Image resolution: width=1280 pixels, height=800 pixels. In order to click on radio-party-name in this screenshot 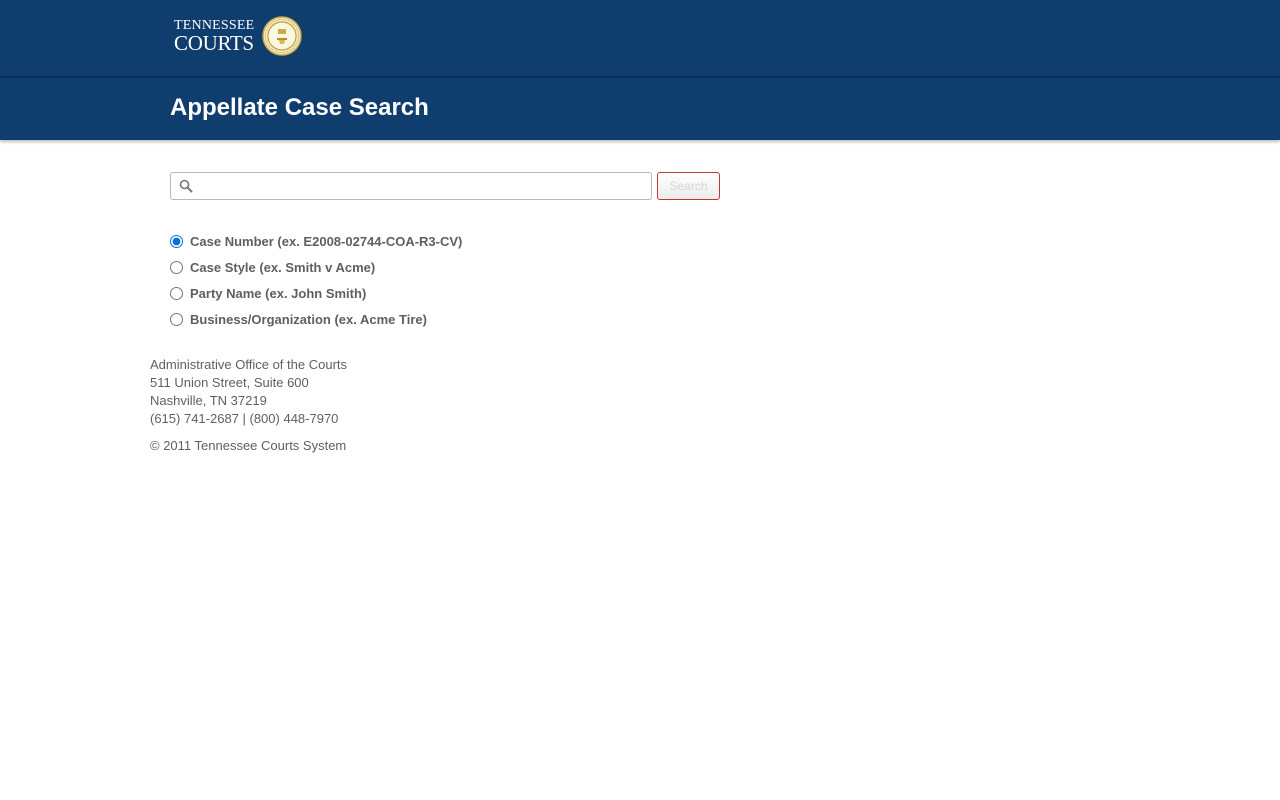, I will do `click(176, 293)`.